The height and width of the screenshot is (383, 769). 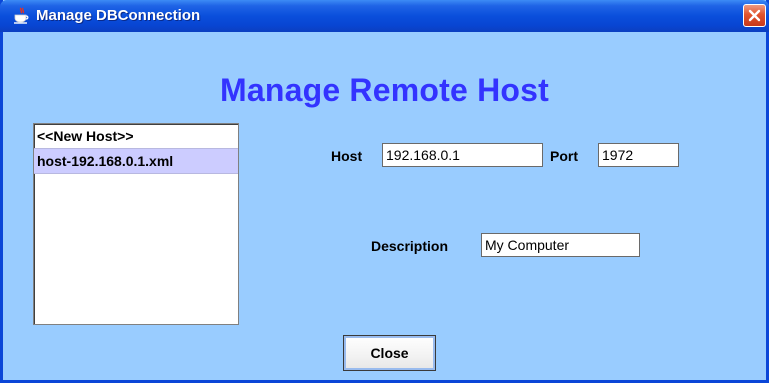 I want to click on window-close-button, so click(x=754, y=15).